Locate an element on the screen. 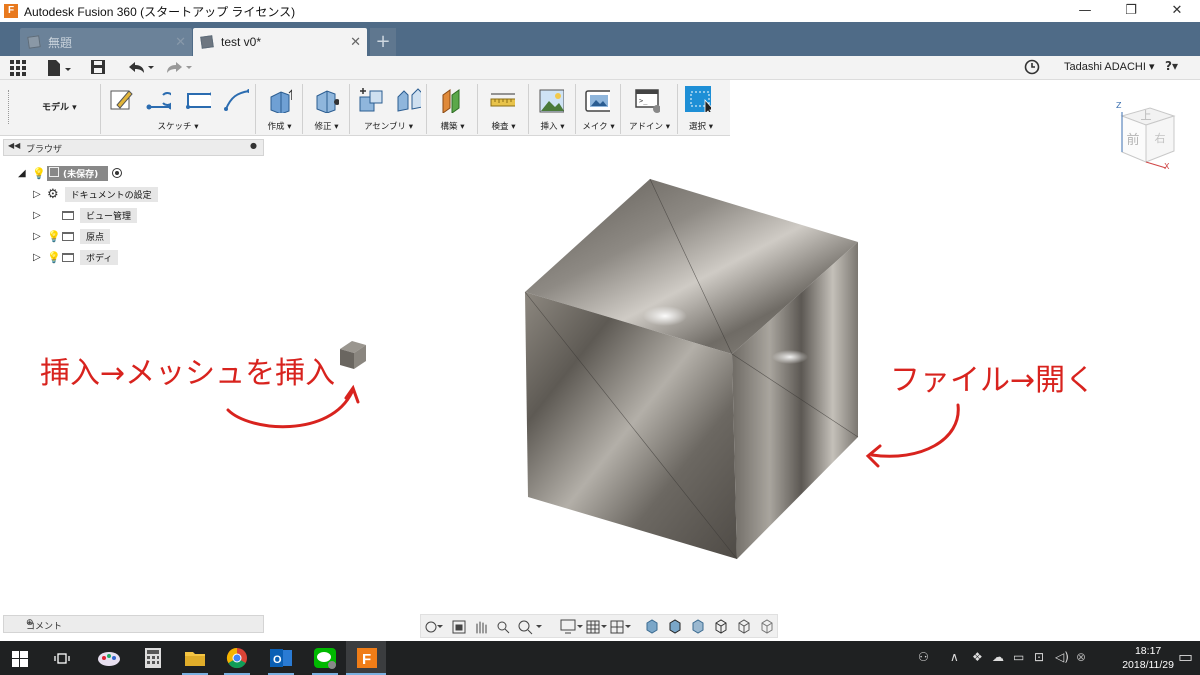  task-view-icon is located at coordinates (63, 659).